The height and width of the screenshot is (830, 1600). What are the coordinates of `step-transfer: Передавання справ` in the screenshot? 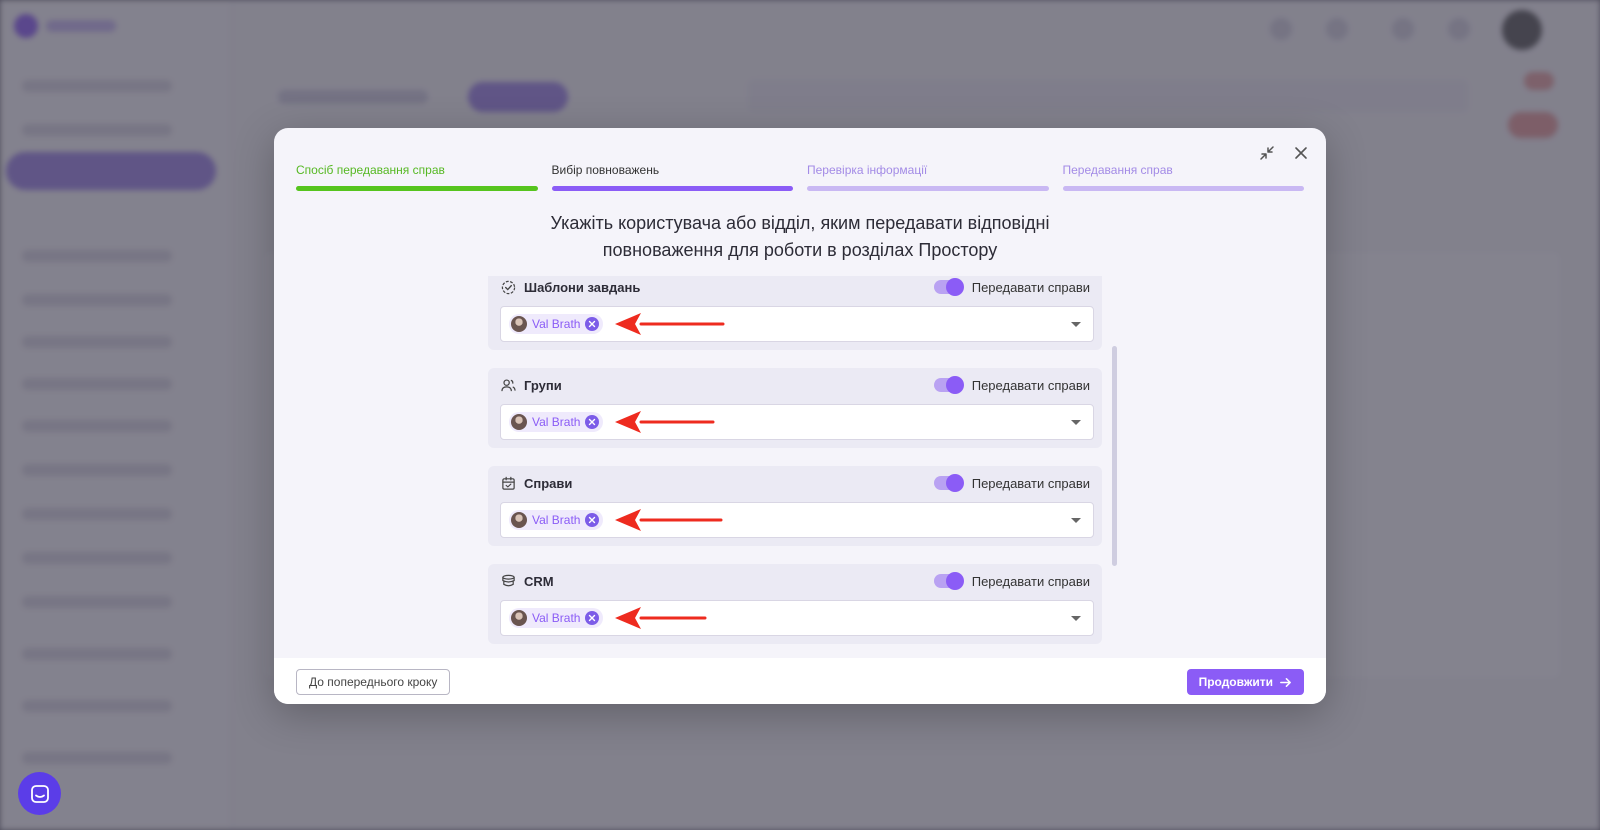 It's located at (1183, 176).